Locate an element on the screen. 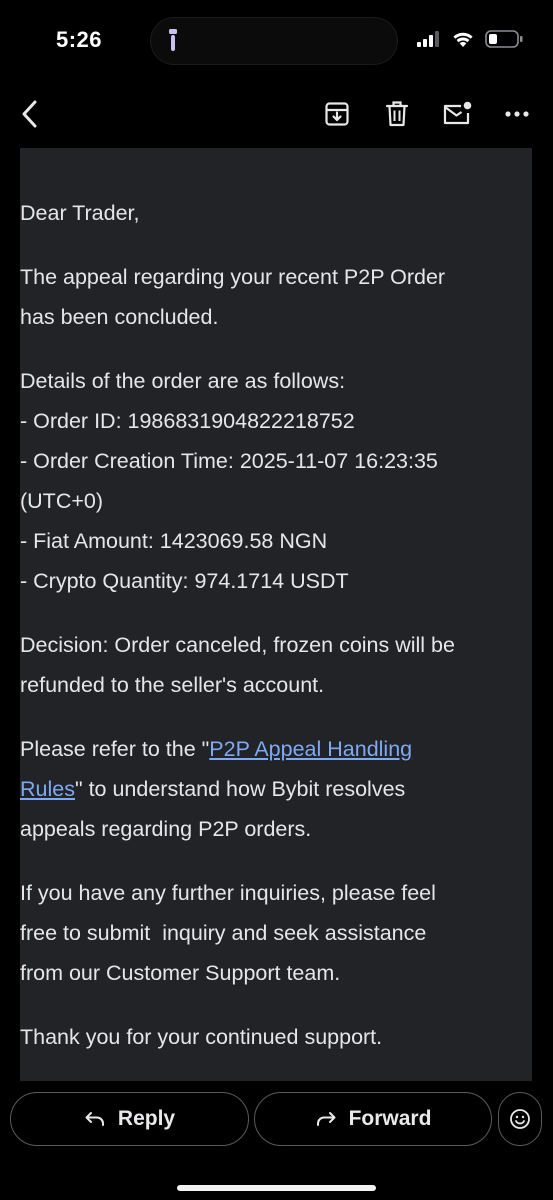 The image size is (553, 1200). reply-actions-bar: Reply Forward is located at coordinates (276, 1140).